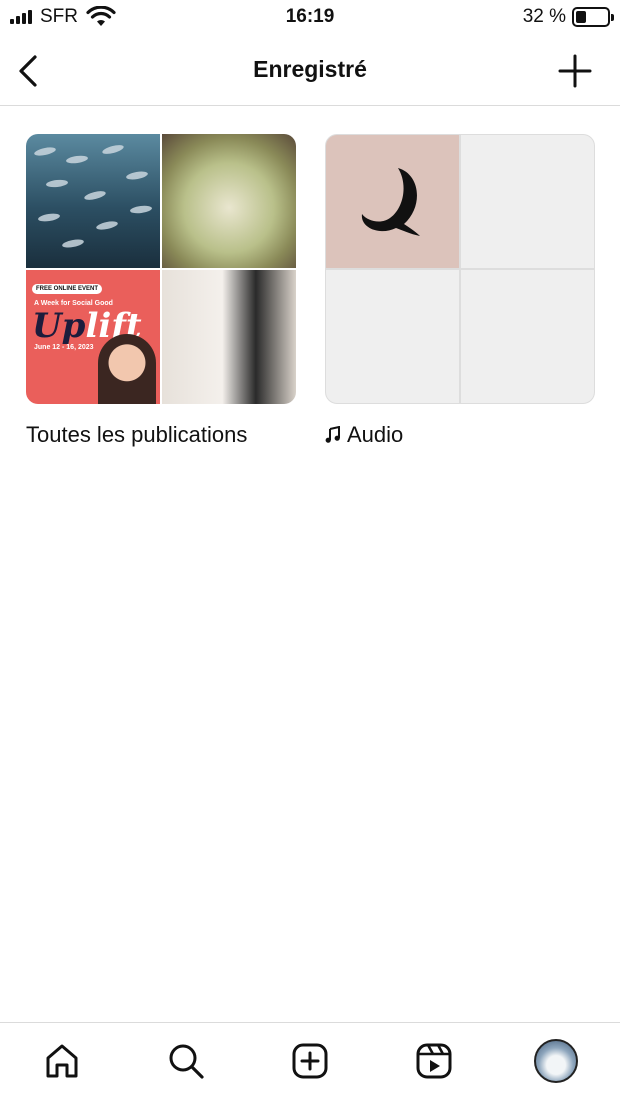 The image size is (620, 1103). I want to click on add-collection-button, so click(575, 71).